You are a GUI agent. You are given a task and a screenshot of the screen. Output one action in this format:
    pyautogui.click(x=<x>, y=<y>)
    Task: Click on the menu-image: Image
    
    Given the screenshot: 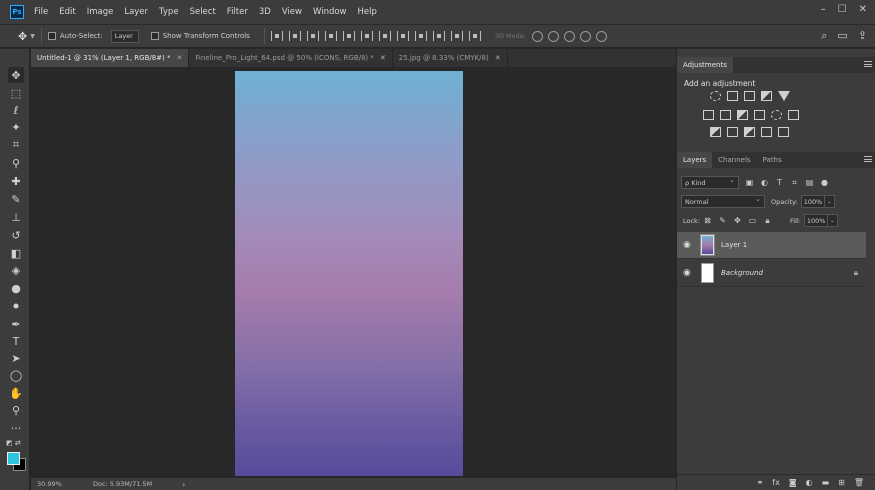 What is the action you would take?
    pyautogui.click(x=100, y=12)
    